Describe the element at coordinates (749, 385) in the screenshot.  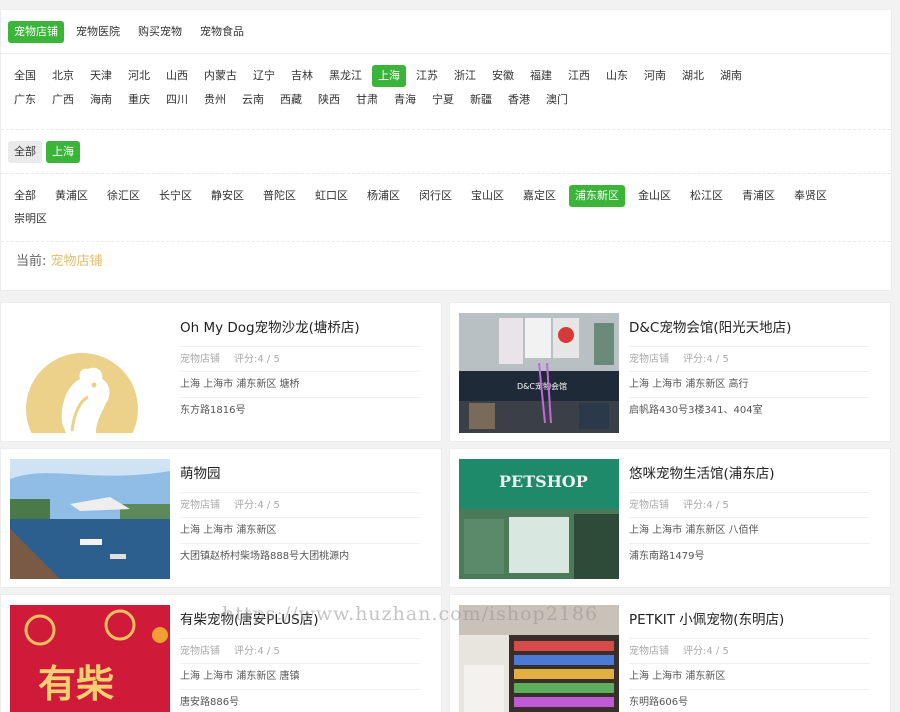
I see `store-address: 上海 上海市 浦东新区 高行` at that location.